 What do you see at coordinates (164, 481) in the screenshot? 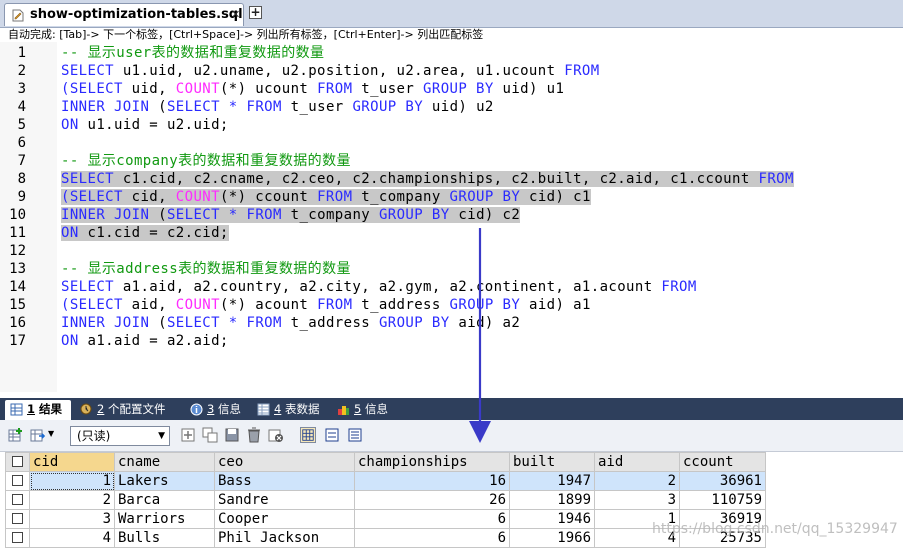
I see `cell-cname: Lakers` at bounding box center [164, 481].